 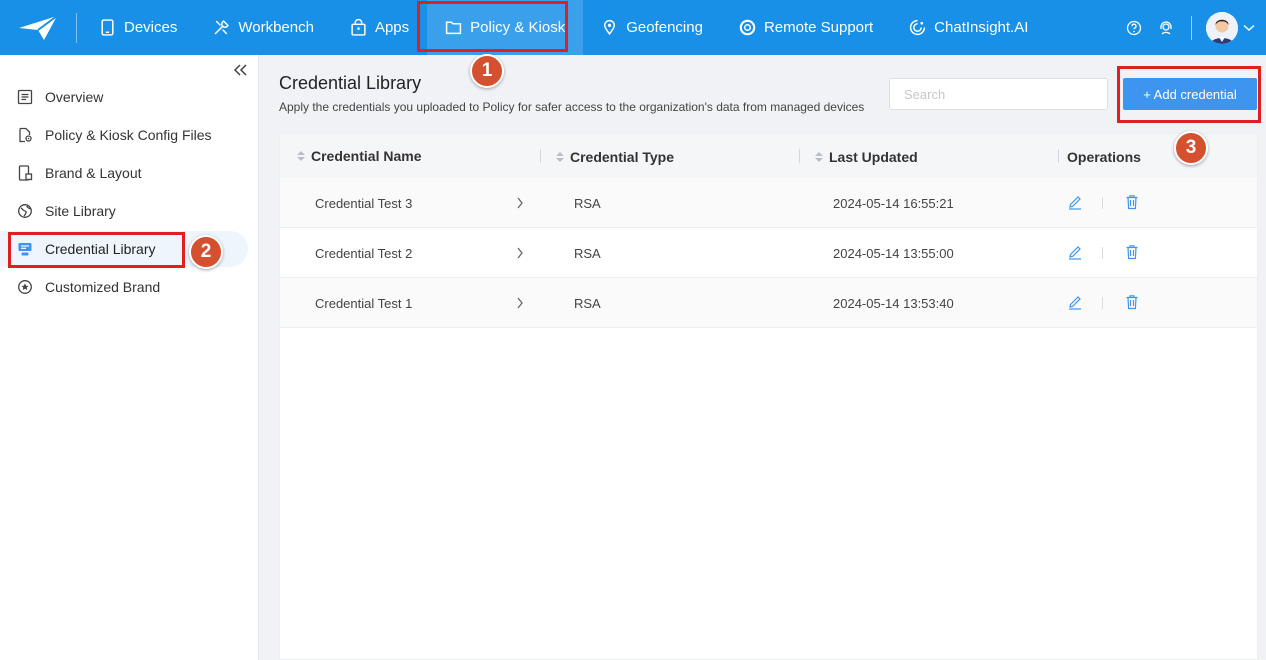 What do you see at coordinates (1189, 94) in the screenshot?
I see `highlight-box-add-credential` at bounding box center [1189, 94].